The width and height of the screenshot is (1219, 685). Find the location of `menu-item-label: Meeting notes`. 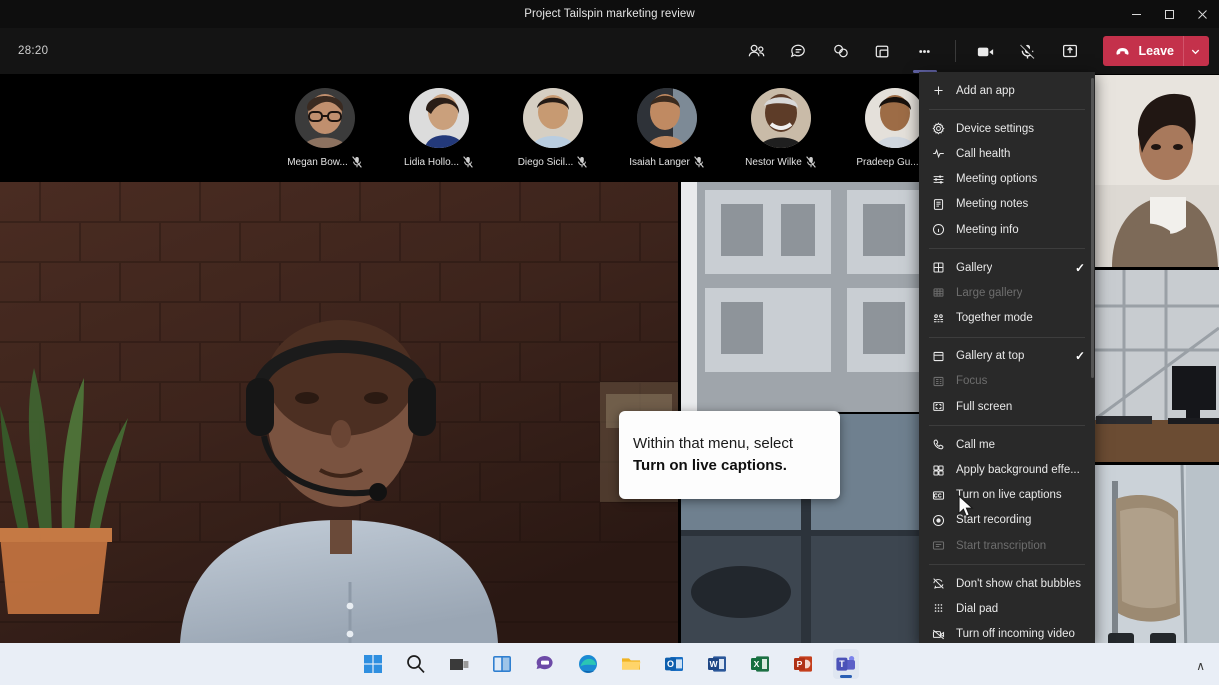

menu-item-label: Meeting notes is located at coordinates (992, 204).